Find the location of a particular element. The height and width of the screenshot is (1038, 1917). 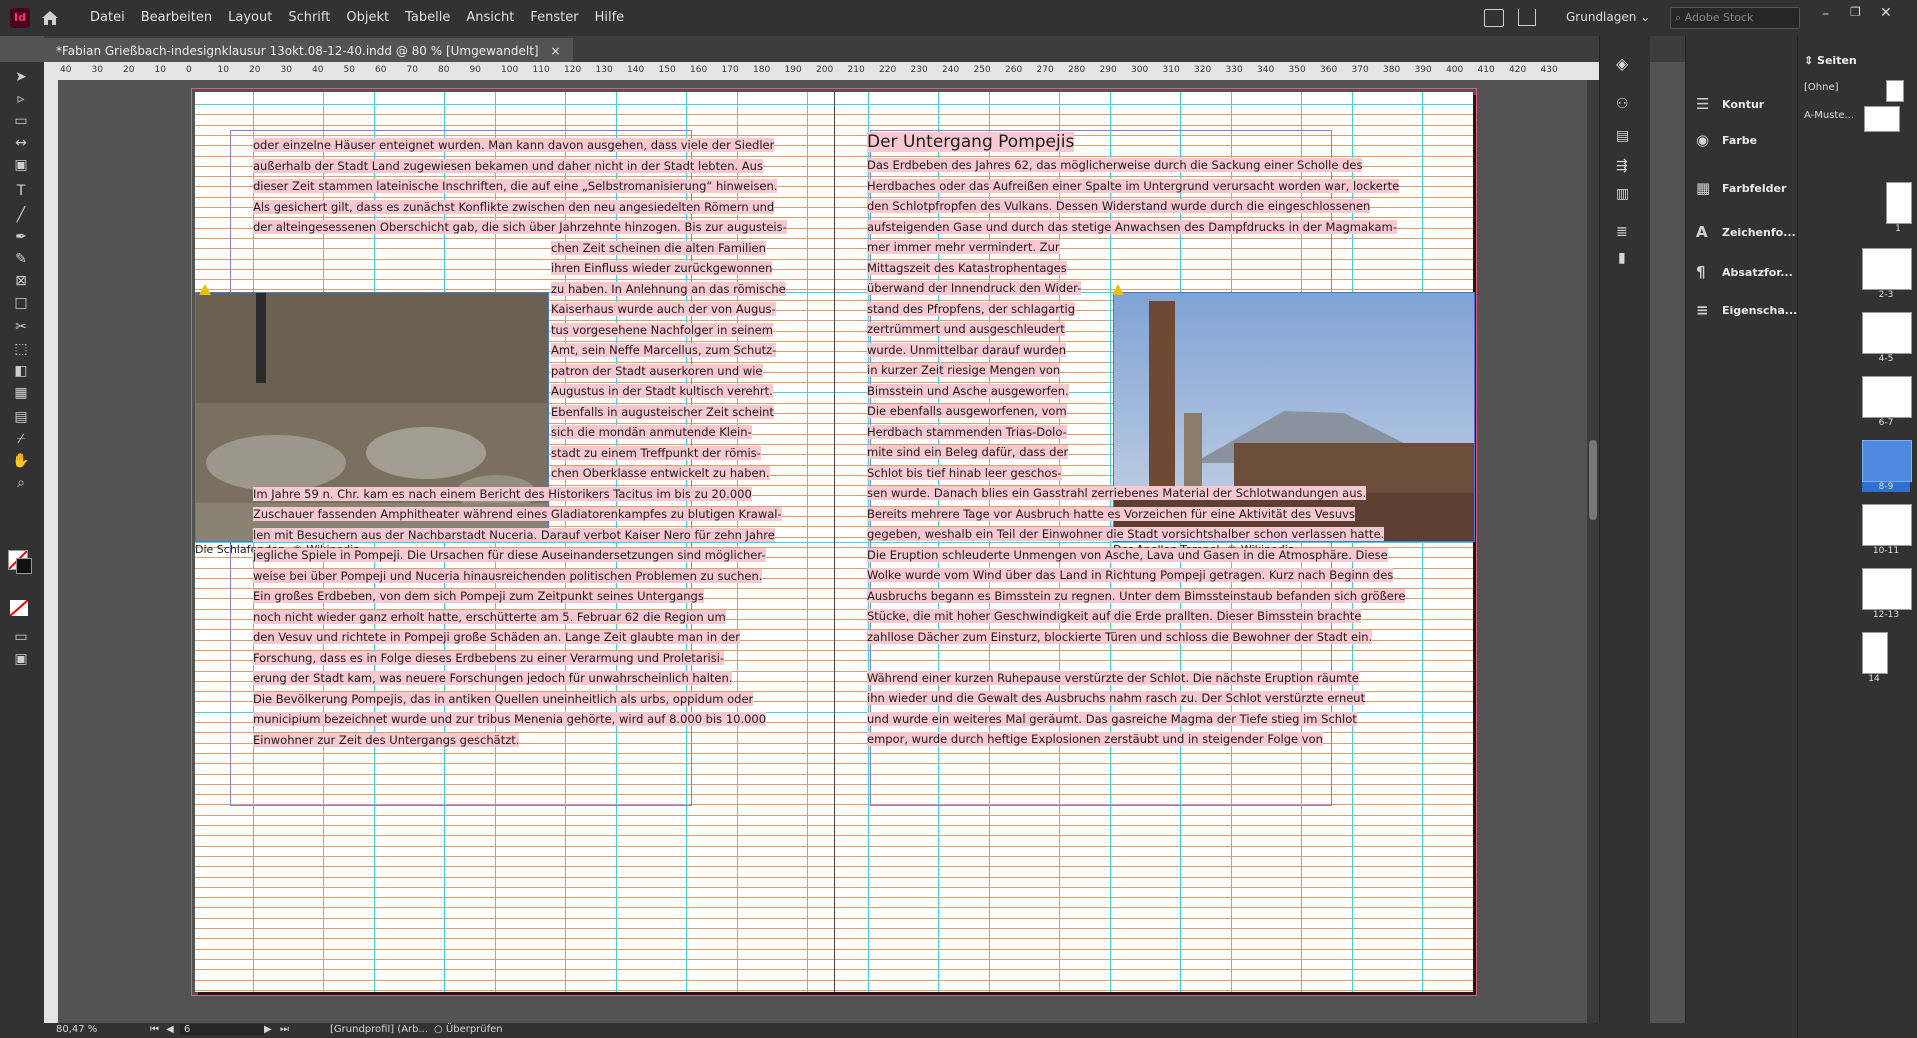

stroke-swatch is located at coordinates (24, 566).